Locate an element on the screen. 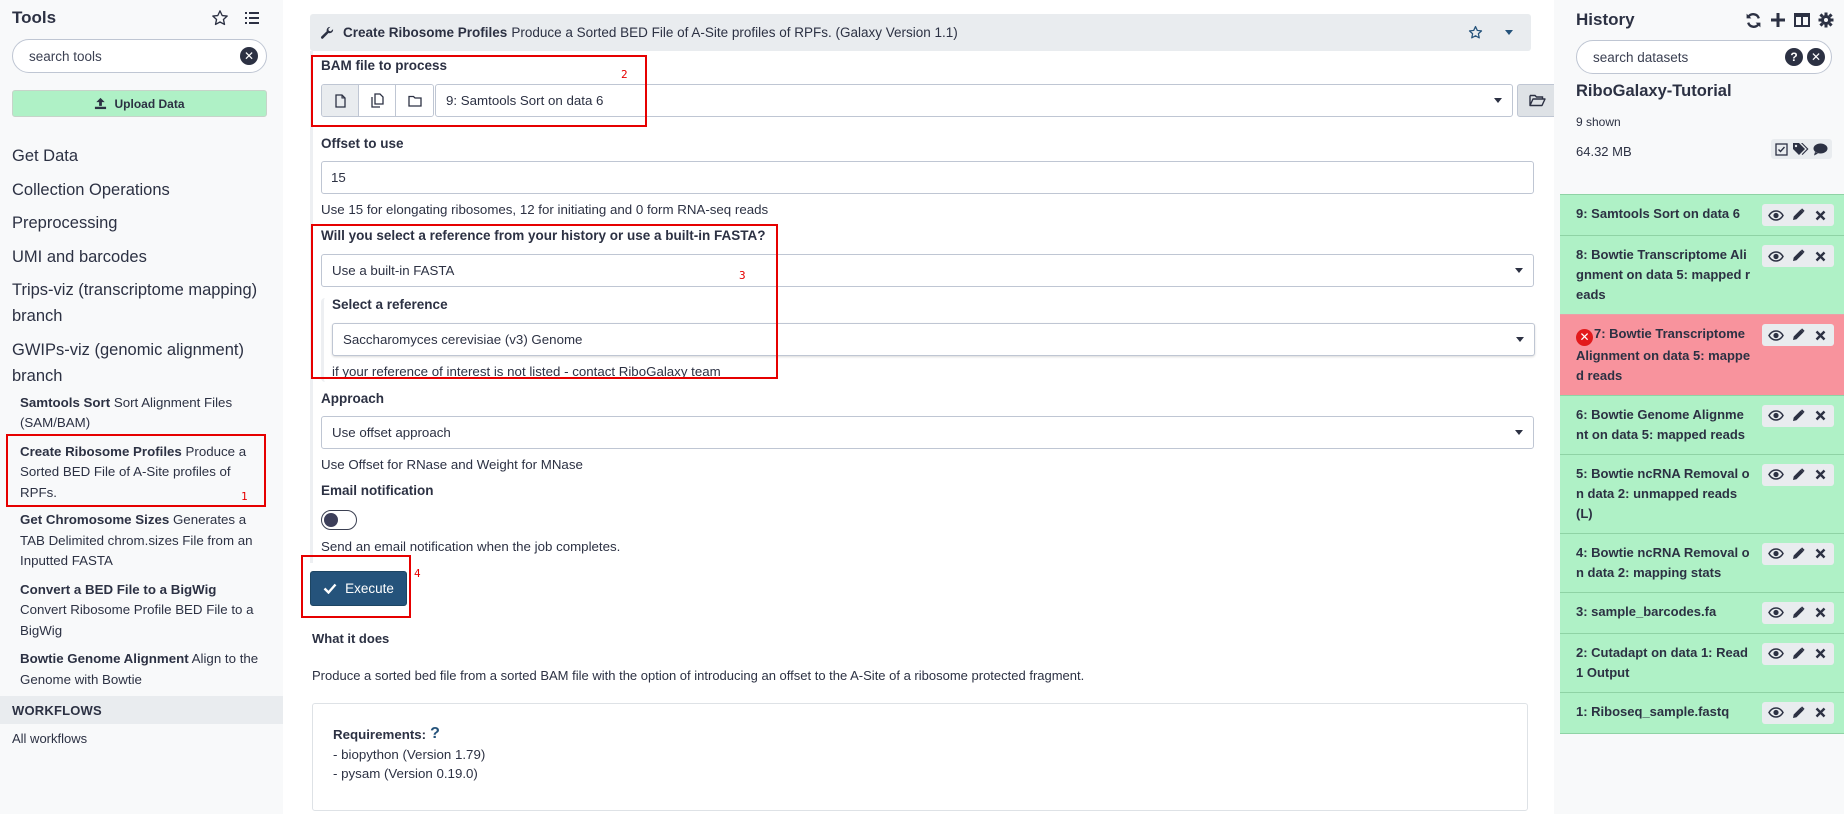 The width and height of the screenshot is (1844, 814). dataset-item: 1: Riboseq_sample.fastq is located at coordinates (1702, 712).